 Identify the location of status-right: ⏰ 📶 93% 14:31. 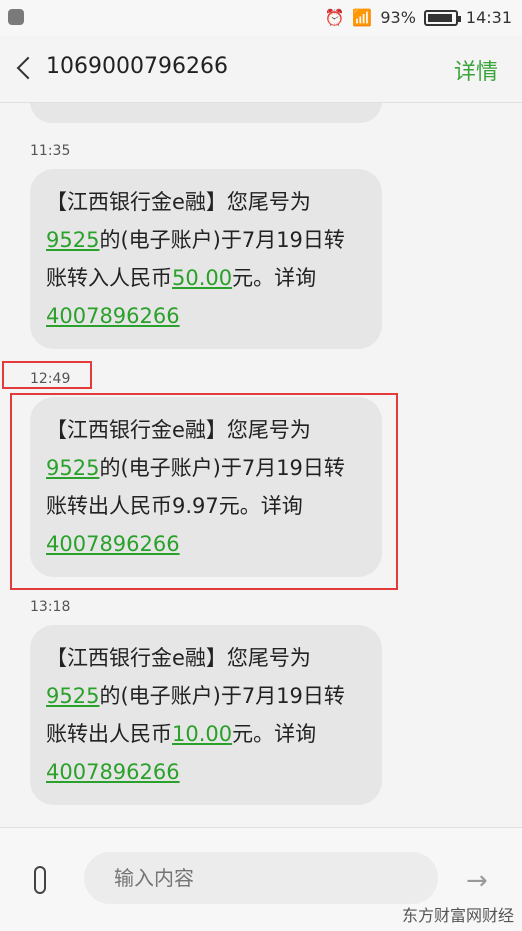
(418, 17).